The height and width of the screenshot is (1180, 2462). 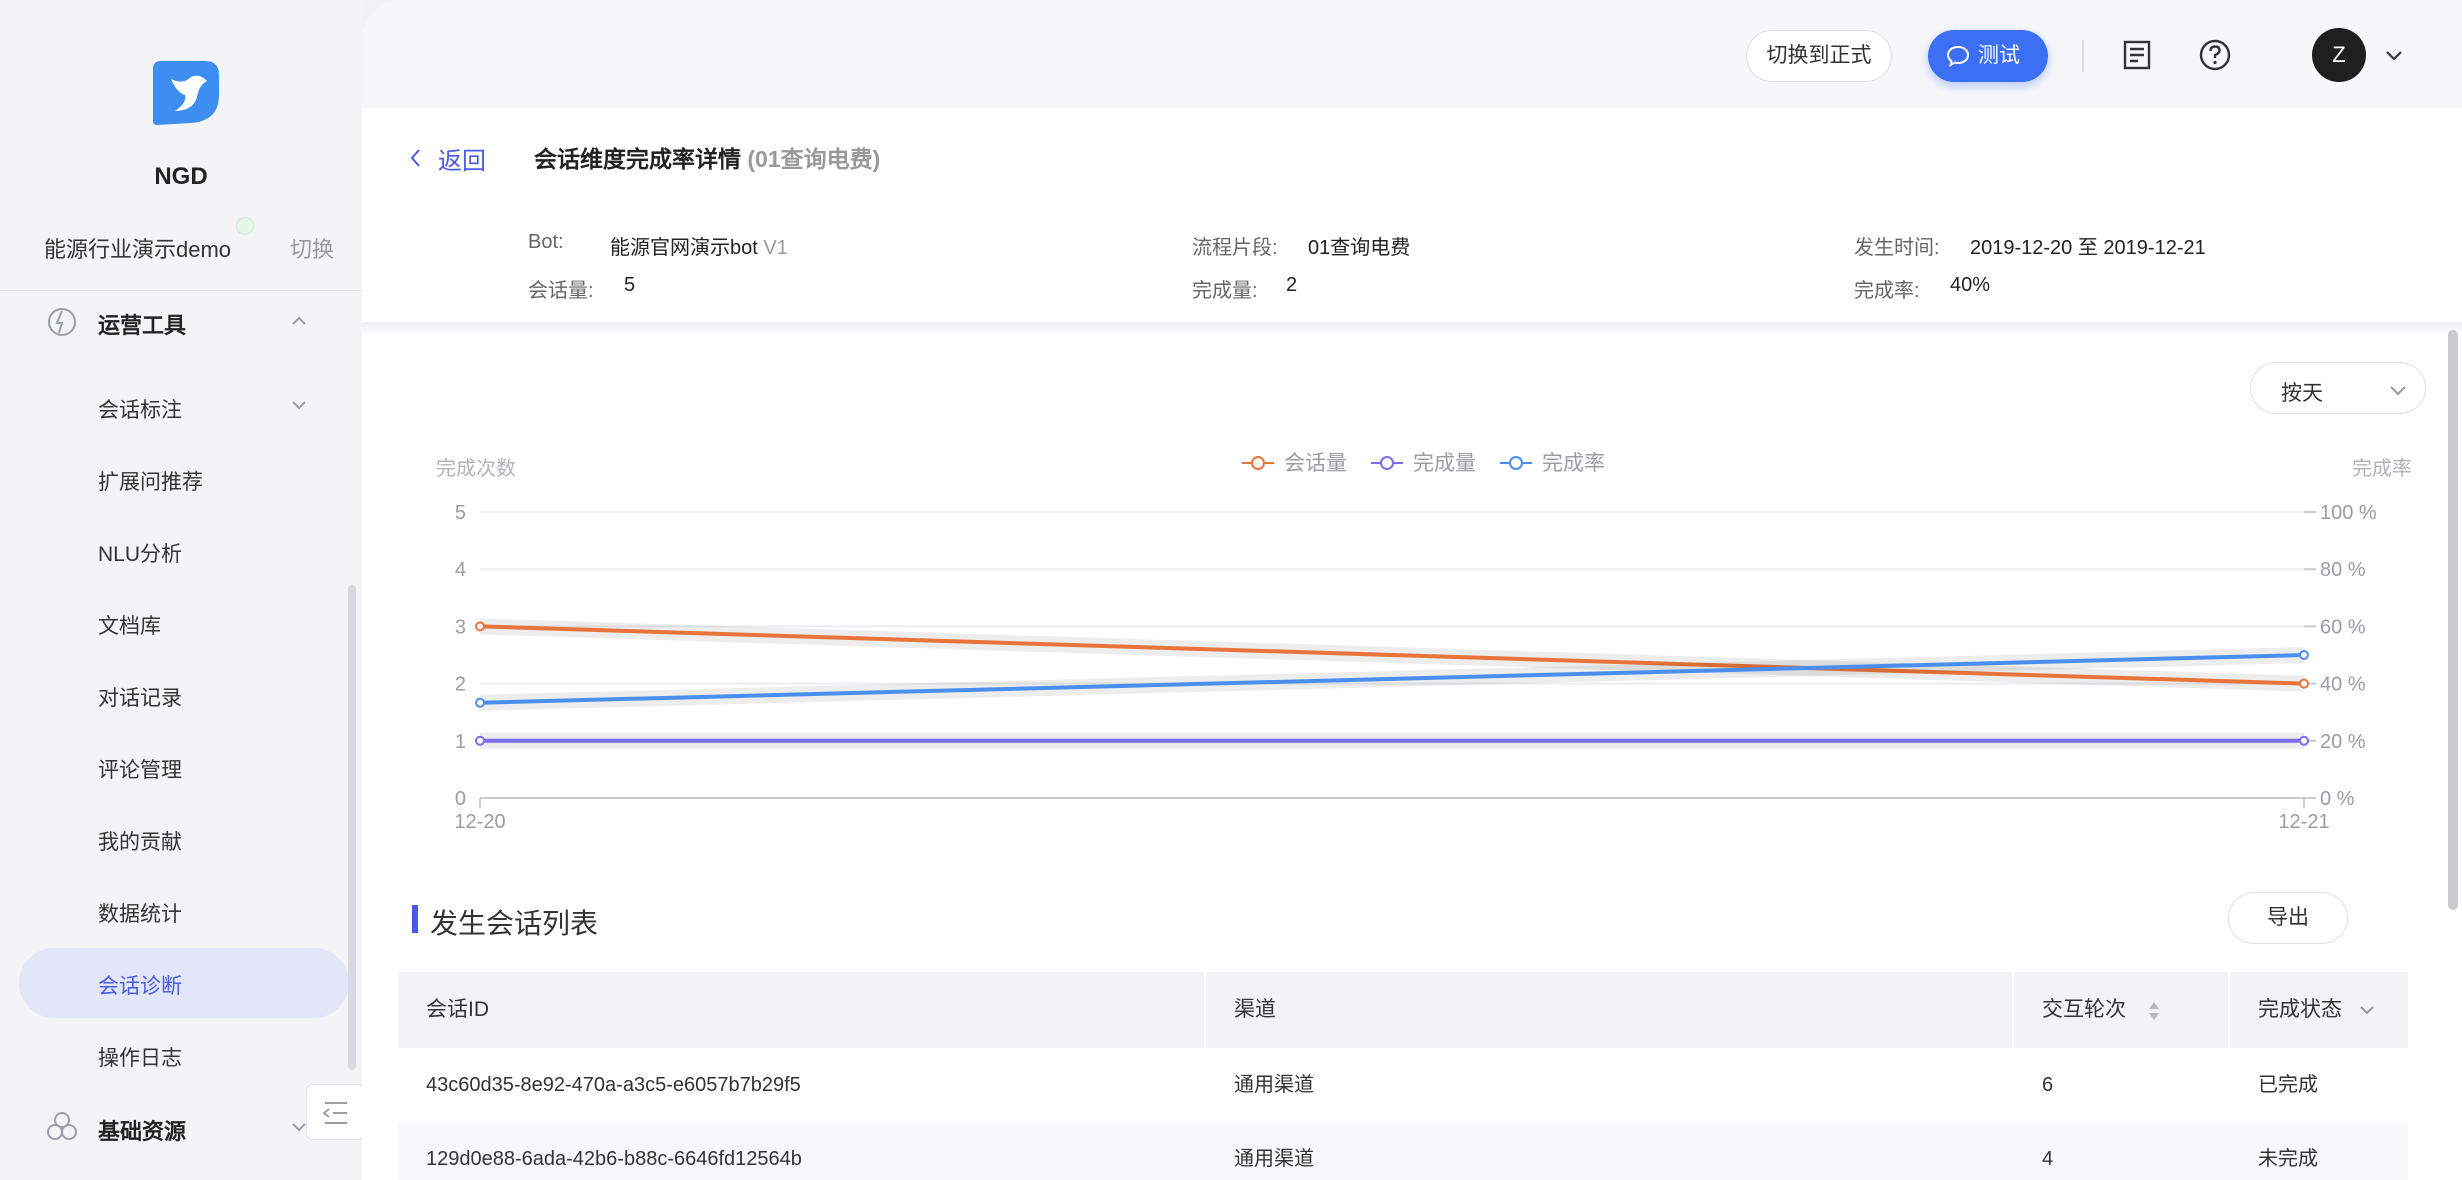 What do you see at coordinates (2300, 1009) in the screenshot?
I see `column-status-label: 完成状态` at bounding box center [2300, 1009].